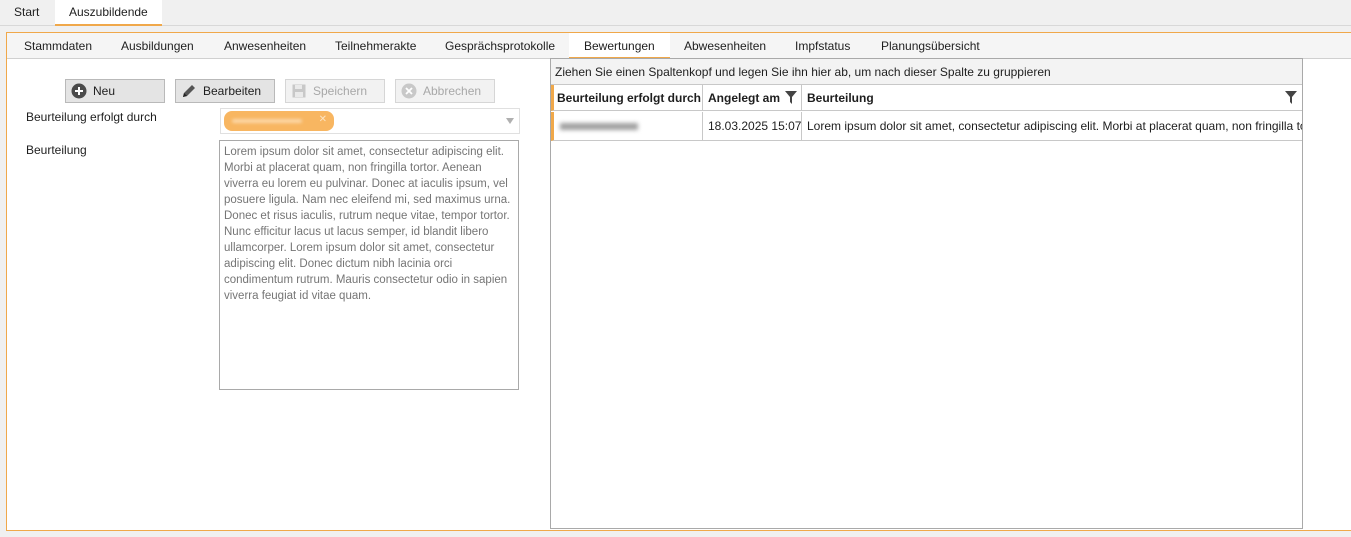 The height and width of the screenshot is (537, 1351). I want to click on tab-ausbildungen: Ausbildungen, so click(157, 46).